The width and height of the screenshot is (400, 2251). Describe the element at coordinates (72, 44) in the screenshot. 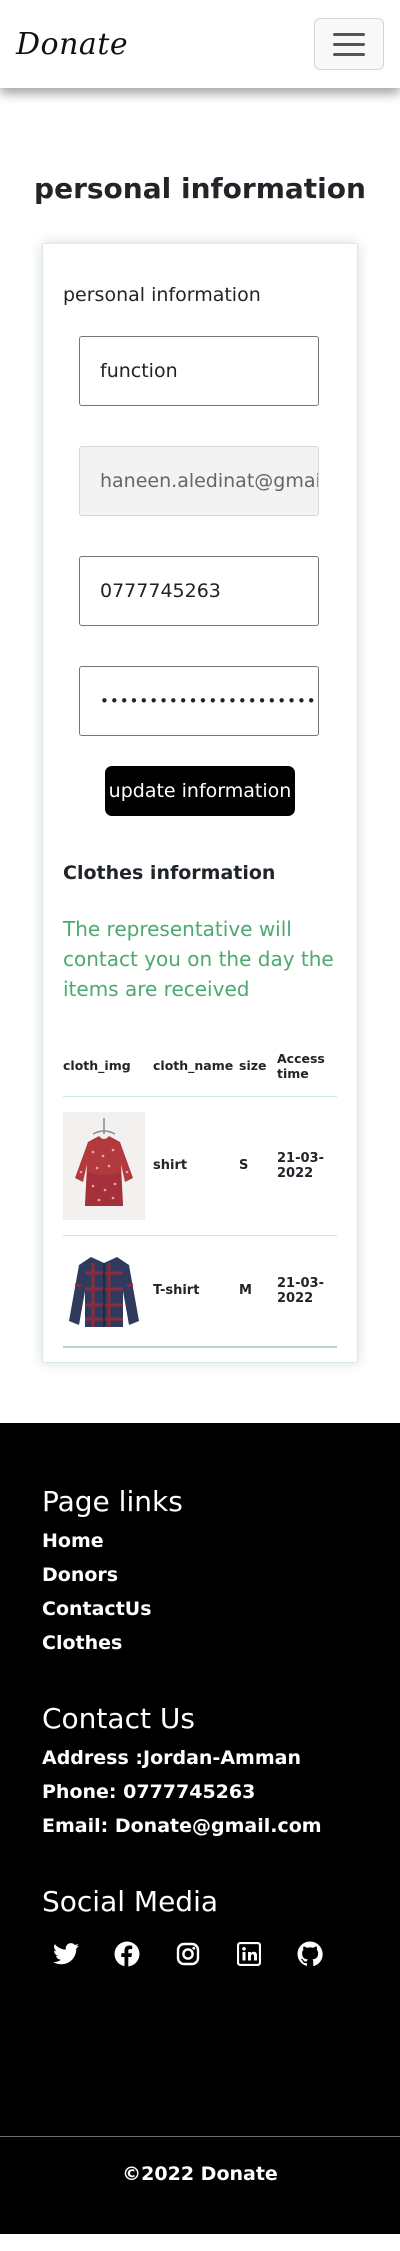

I see `brand-logo: Donate` at that location.